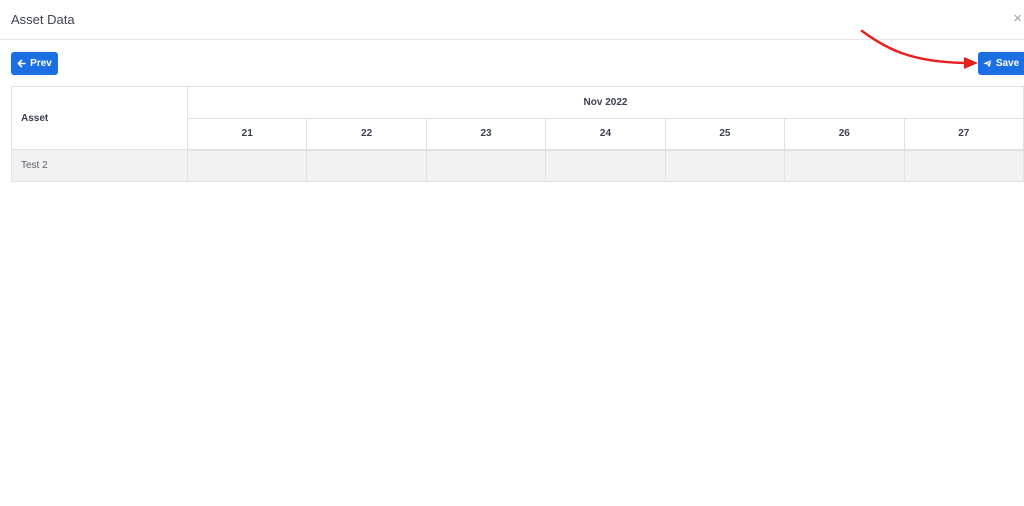  What do you see at coordinates (971, 63) in the screenshot?
I see `annotation-arrowhead` at bounding box center [971, 63].